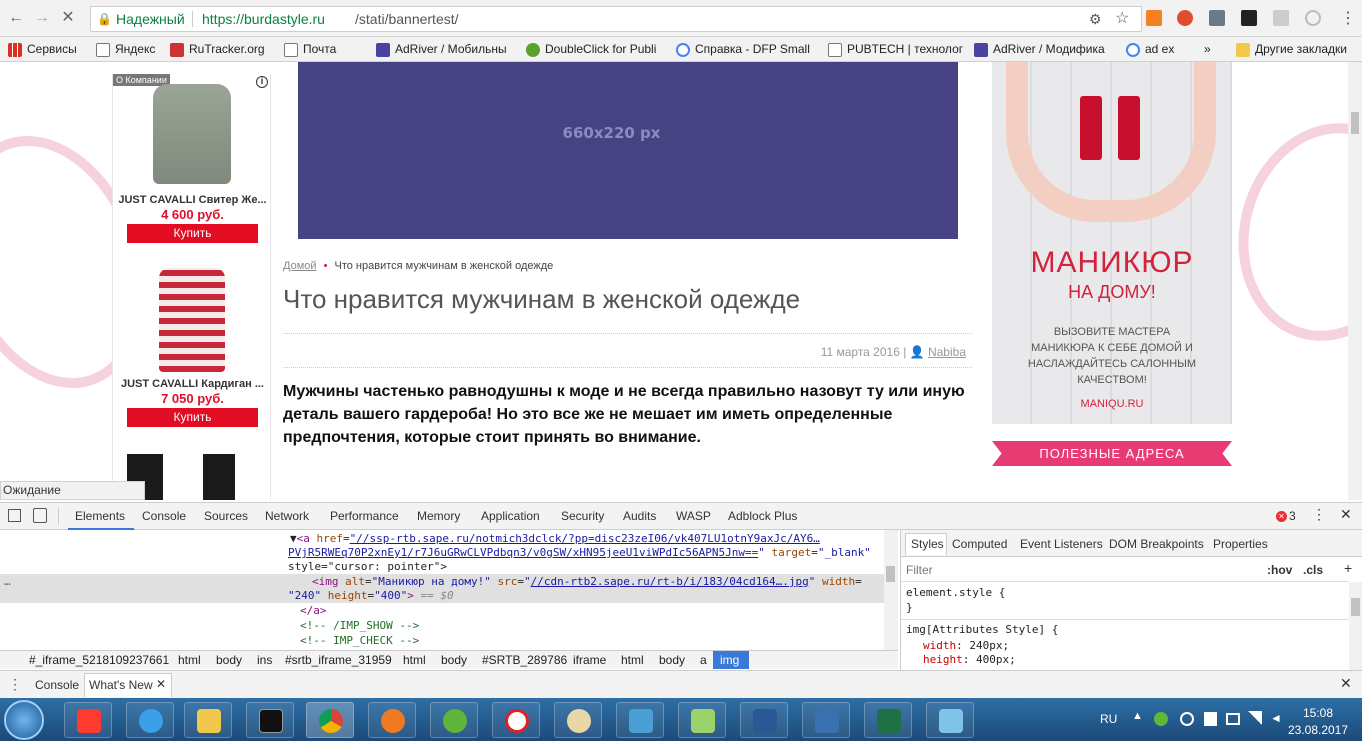  What do you see at coordinates (1154, 18) in the screenshot?
I see `extension-chart-icon` at bounding box center [1154, 18].